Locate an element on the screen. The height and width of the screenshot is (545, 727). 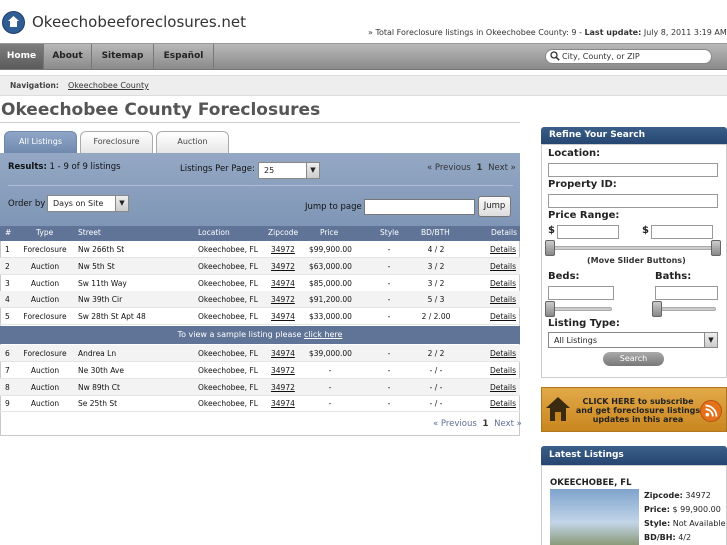
title-divider is located at coordinates (260, 122).